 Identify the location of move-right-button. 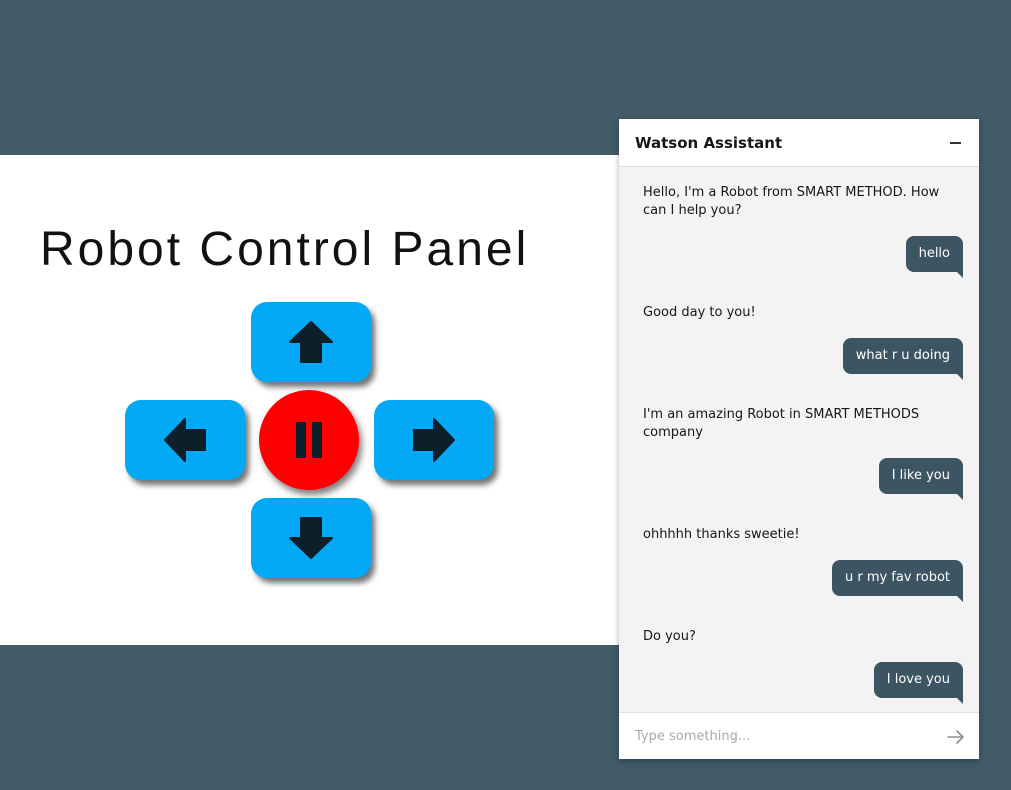
(434, 440).